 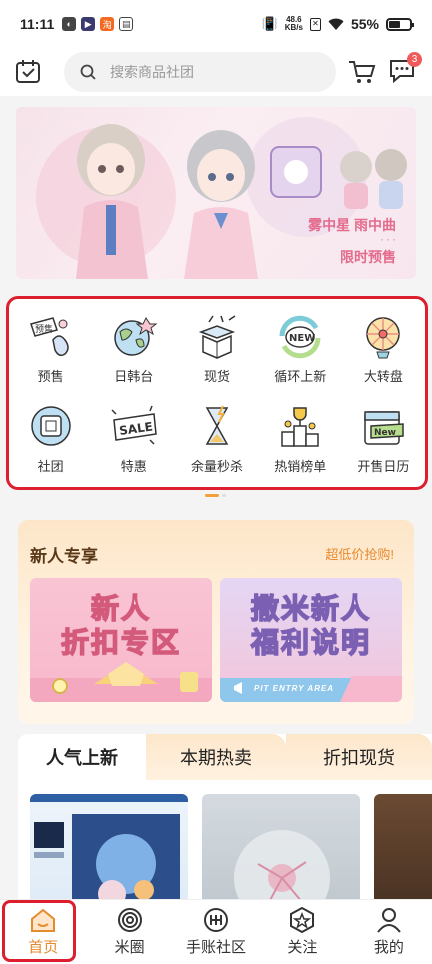 What do you see at coordinates (311, 640) in the screenshot?
I see `newbie-welfare-card: 撒米新人 福利说明 PIT ENTRY AREA` at bounding box center [311, 640].